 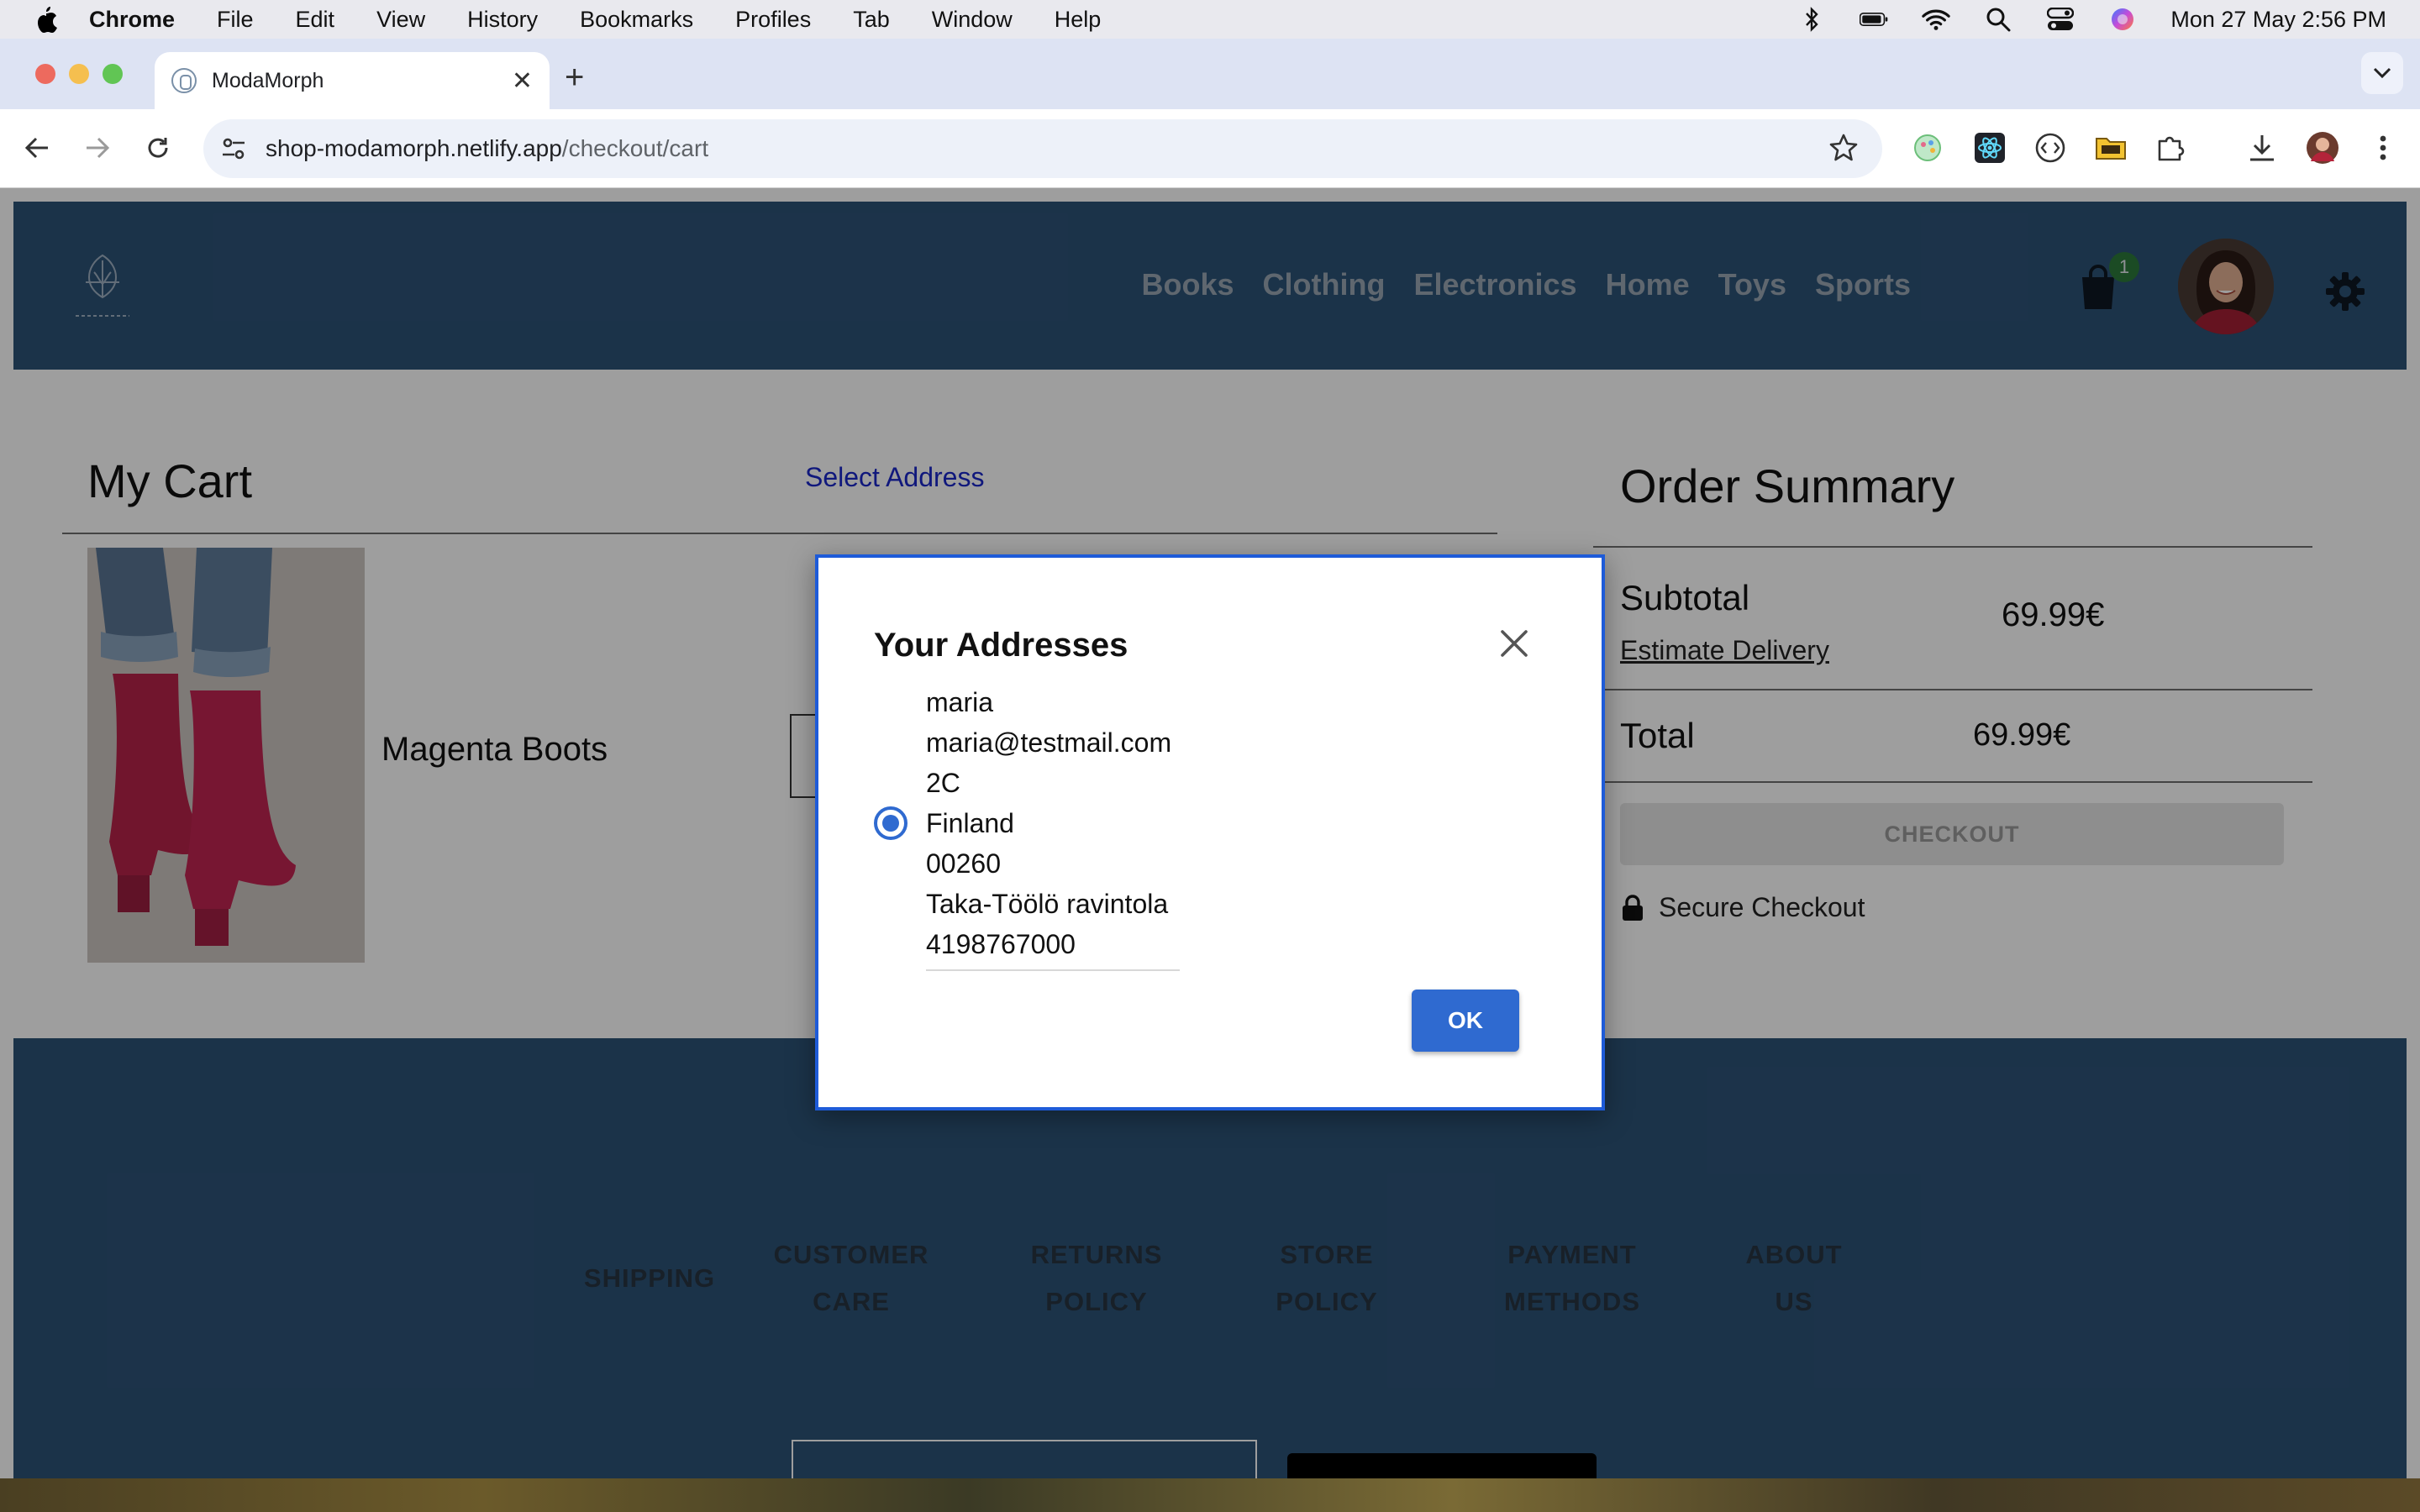 What do you see at coordinates (1047, 904) in the screenshot?
I see `address-place: Taka-Töölö ravintola` at bounding box center [1047, 904].